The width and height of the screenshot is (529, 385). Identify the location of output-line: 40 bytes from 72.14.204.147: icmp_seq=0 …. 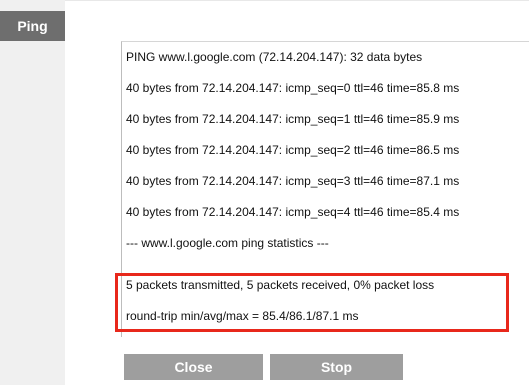
(293, 88).